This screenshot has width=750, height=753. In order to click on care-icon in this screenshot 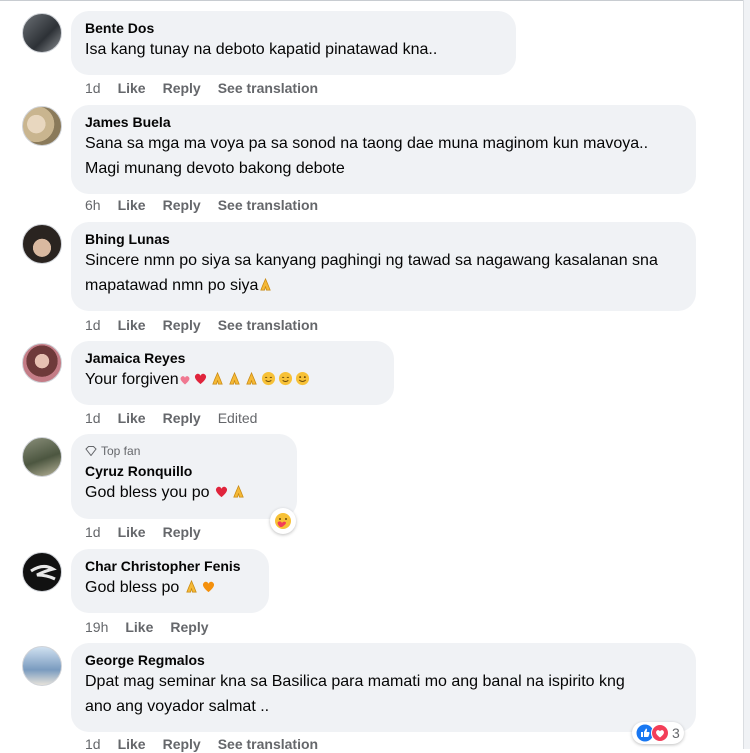, I will do `click(283, 521)`.